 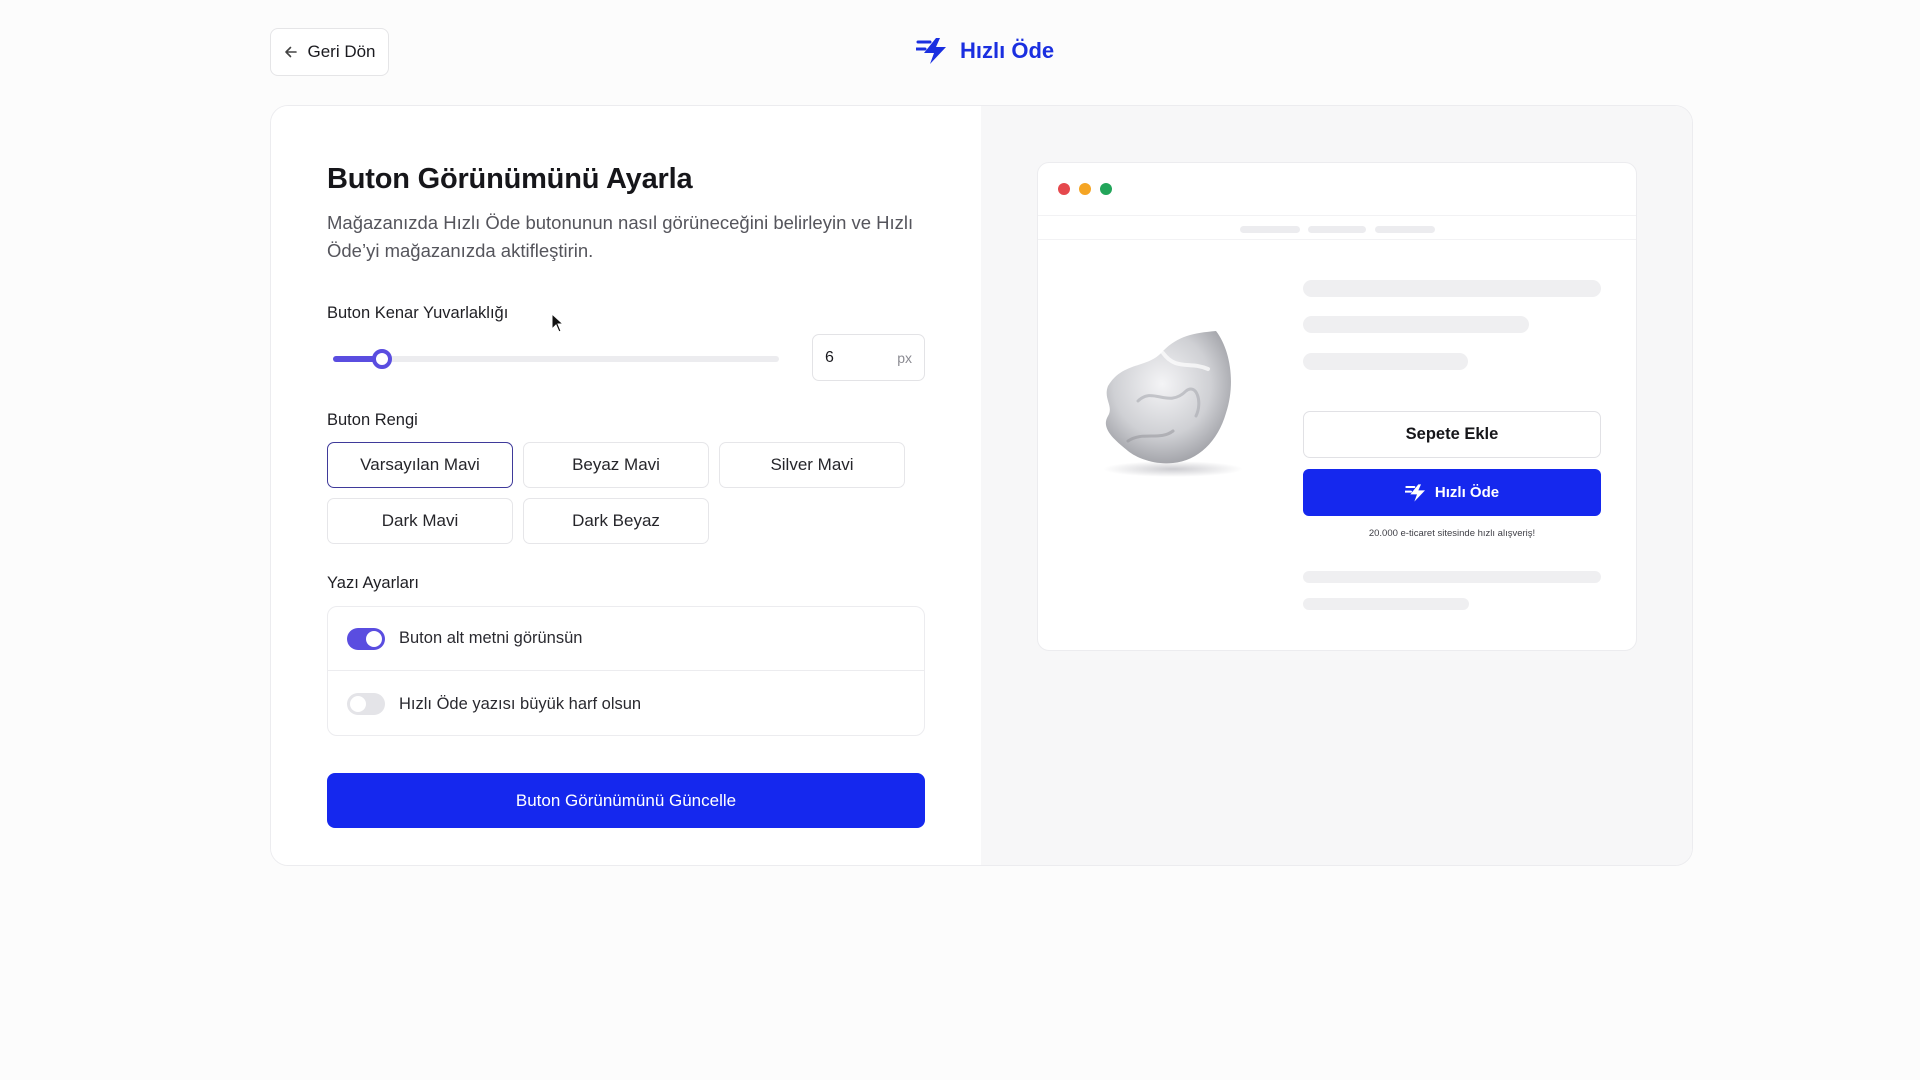 I want to click on color-option-dark-mavi: Dark Mavi, so click(x=420, y=521).